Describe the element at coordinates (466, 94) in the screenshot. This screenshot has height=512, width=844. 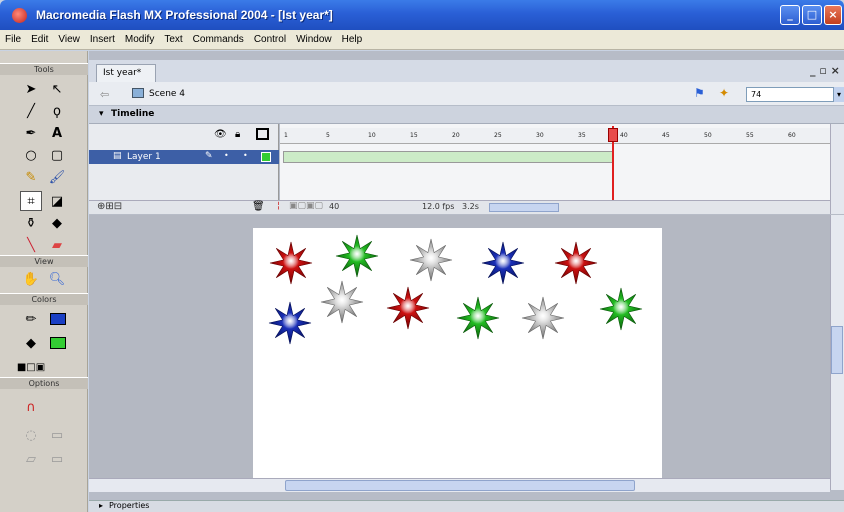
I see `scene-bar` at that location.